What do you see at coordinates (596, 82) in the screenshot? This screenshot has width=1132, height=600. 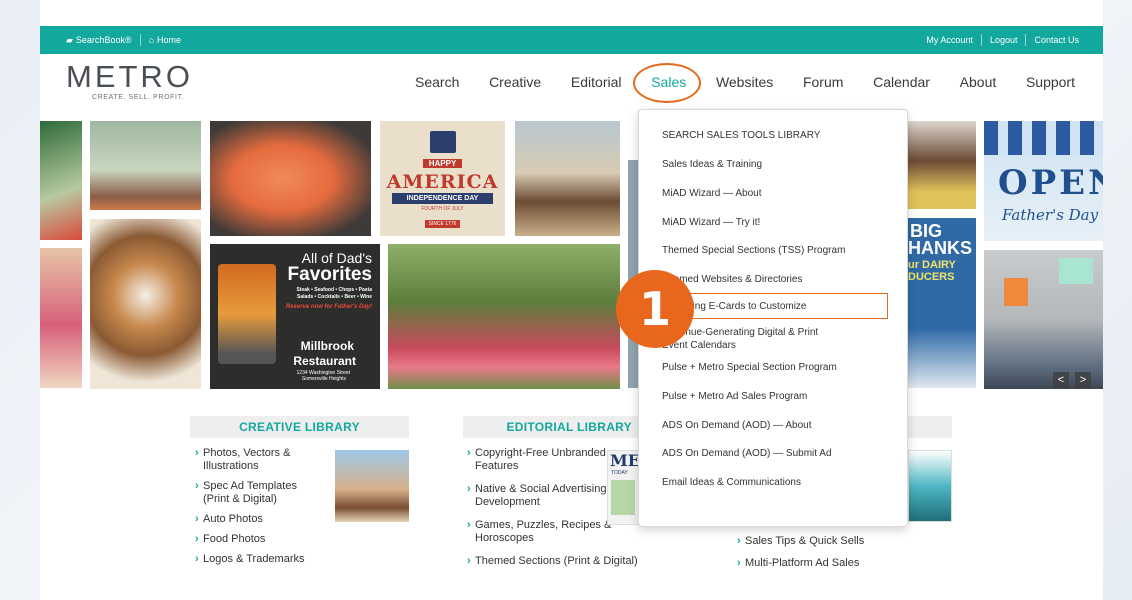 I see `nav-editorial: Editorial` at bounding box center [596, 82].